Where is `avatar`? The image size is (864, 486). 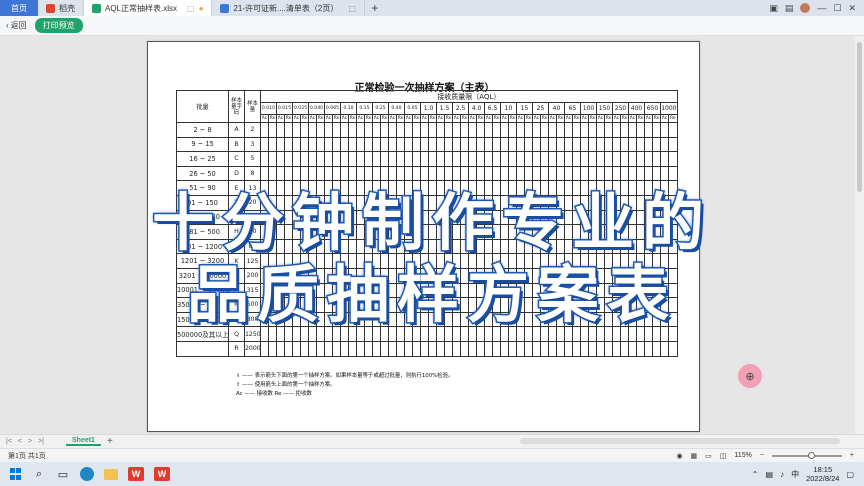 avatar is located at coordinates (805, 8).